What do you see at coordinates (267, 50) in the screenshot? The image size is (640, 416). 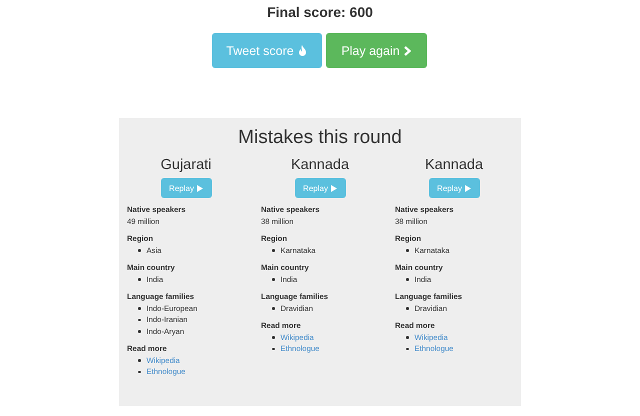 I see `tweet-score-button: Tweet score` at bounding box center [267, 50].